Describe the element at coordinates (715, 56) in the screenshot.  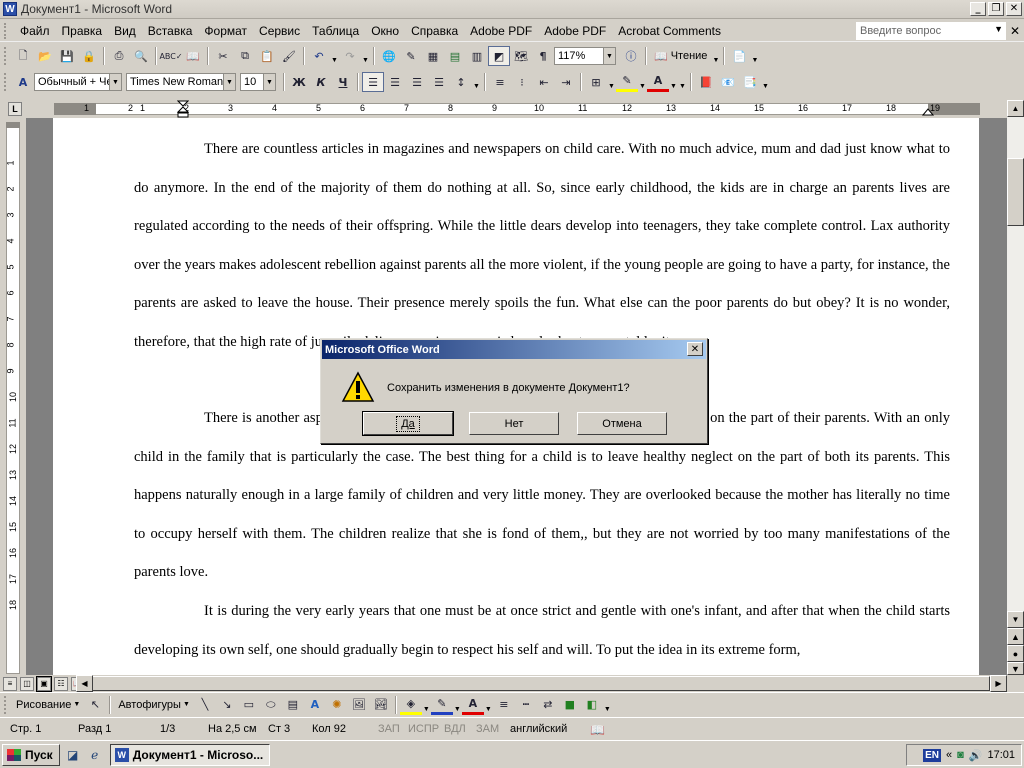
I see `toolbar-options-icon: ▼` at that location.